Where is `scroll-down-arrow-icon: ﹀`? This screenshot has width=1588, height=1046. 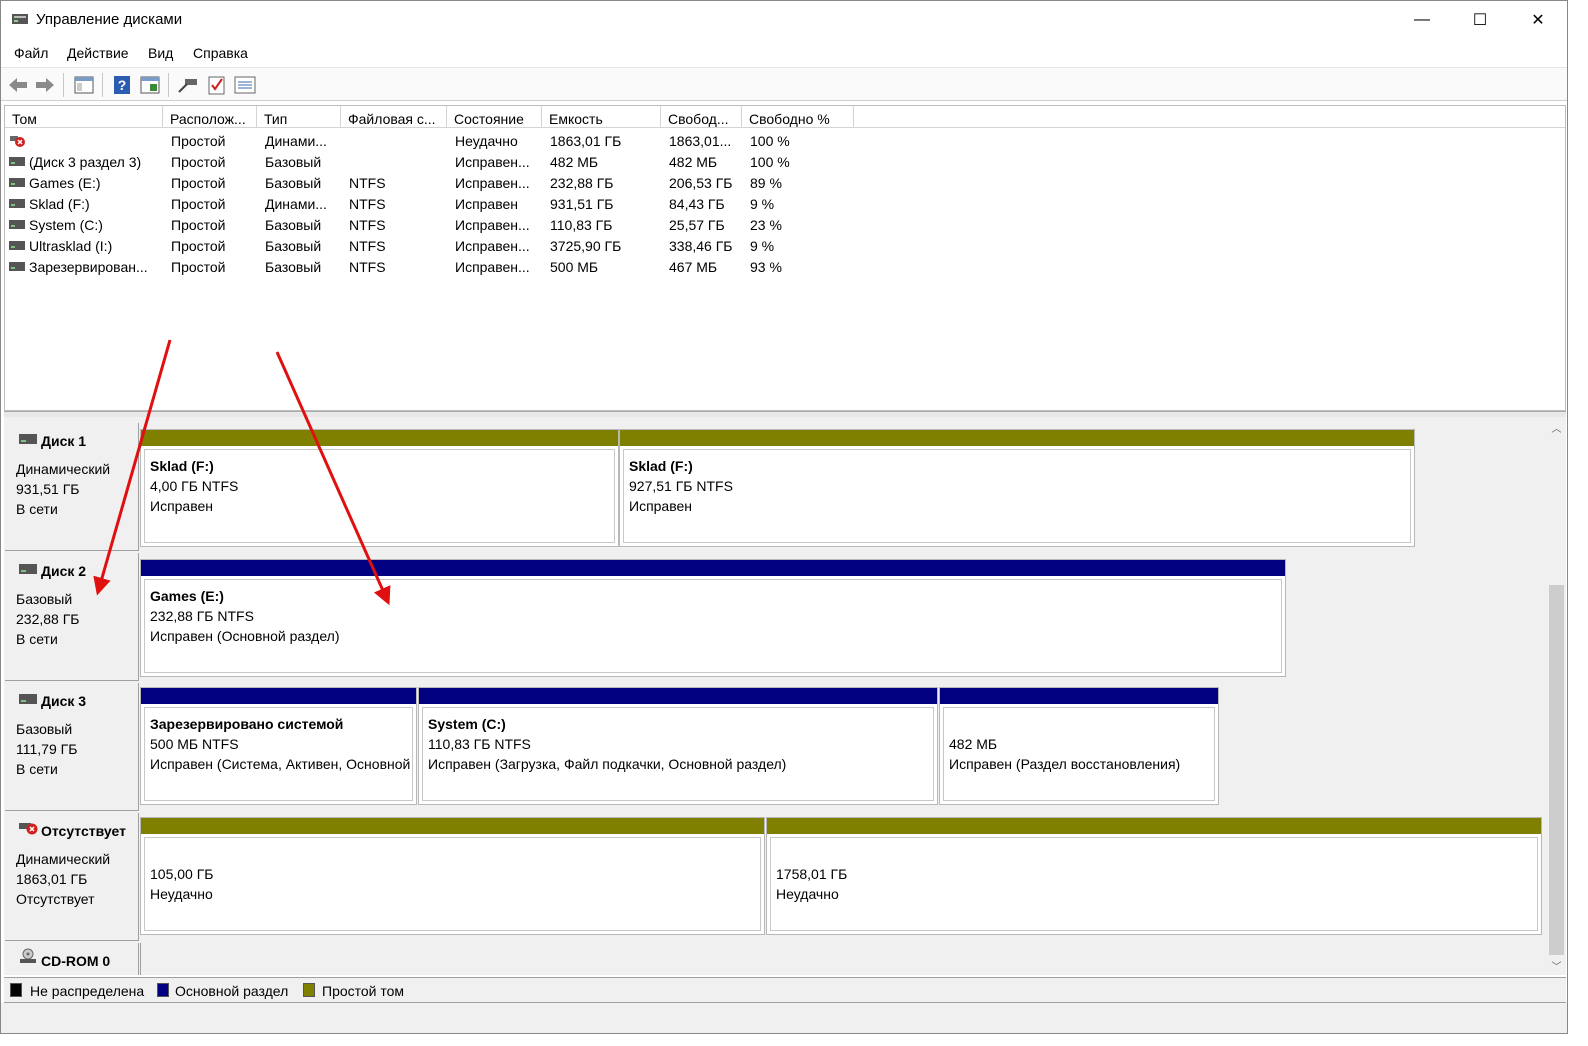
scroll-down-arrow-icon: ﹀ is located at coordinates (1556, 965).